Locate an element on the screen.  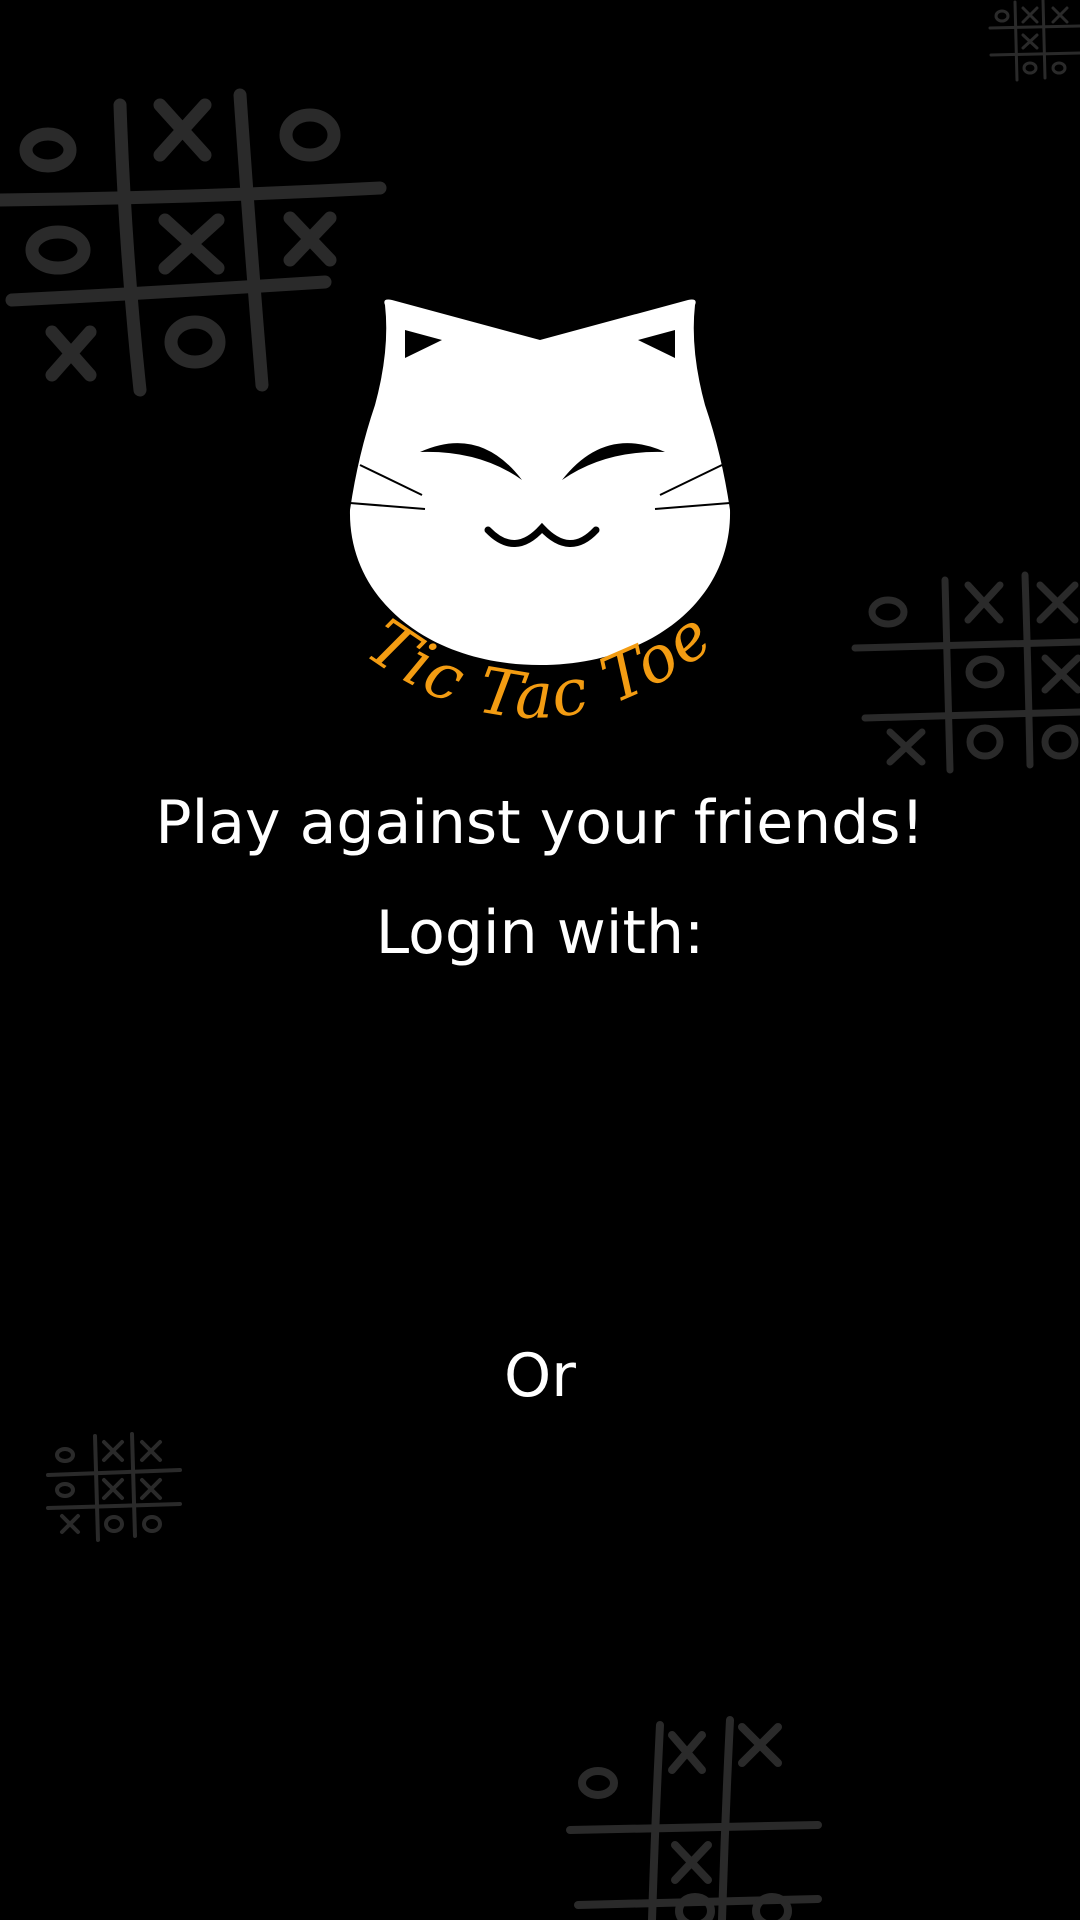
tagline: Play against your friends! is located at coordinates (540, 823).